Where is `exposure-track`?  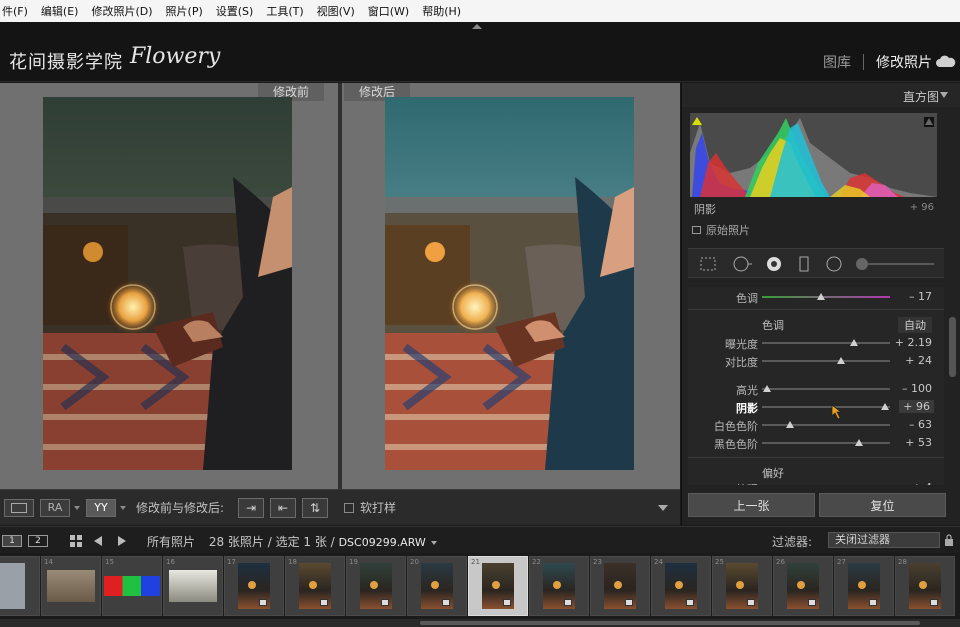
exposure-track is located at coordinates (826, 342).